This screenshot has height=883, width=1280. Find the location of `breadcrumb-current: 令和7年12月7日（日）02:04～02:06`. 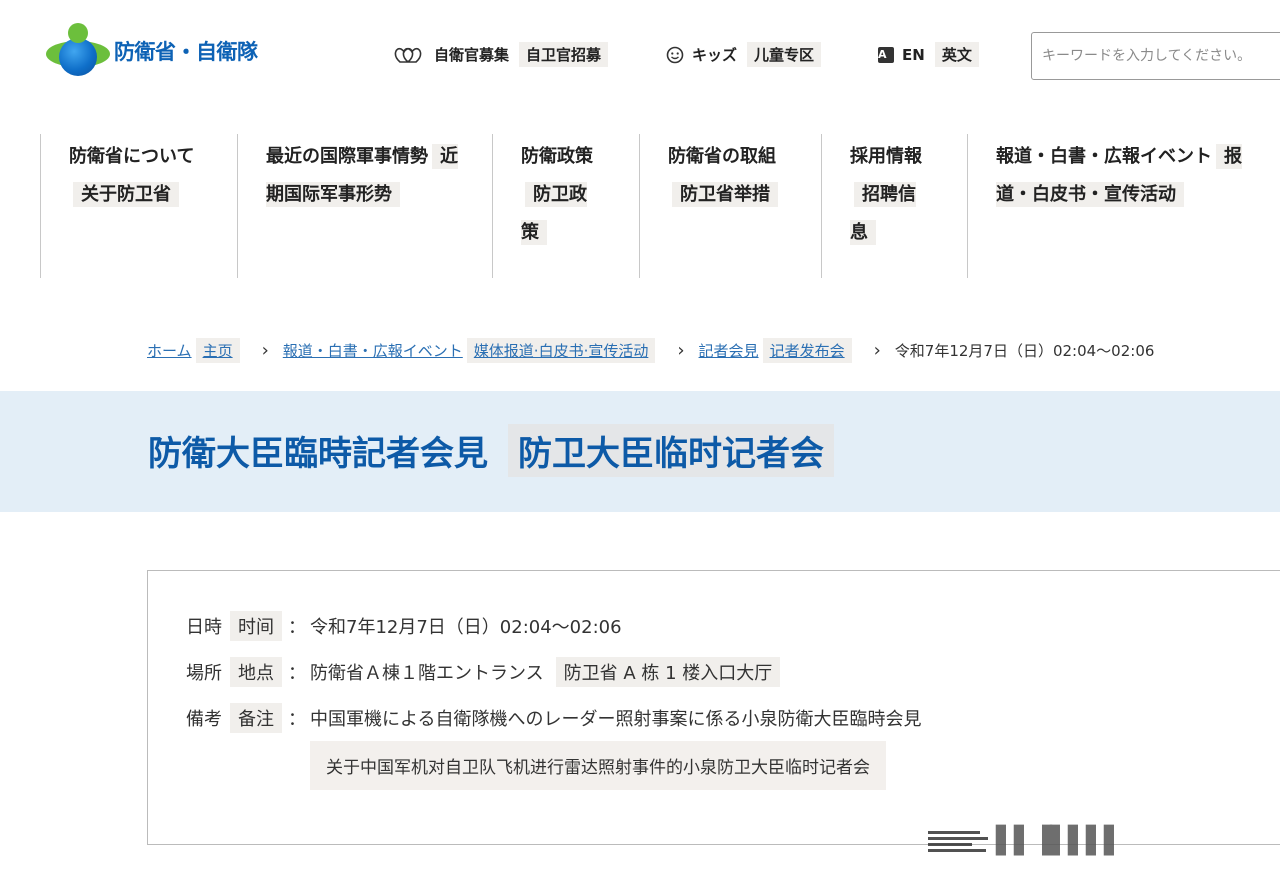

breadcrumb-current: 令和7年12月7日（日）02:04～02:06 is located at coordinates (1024, 351).